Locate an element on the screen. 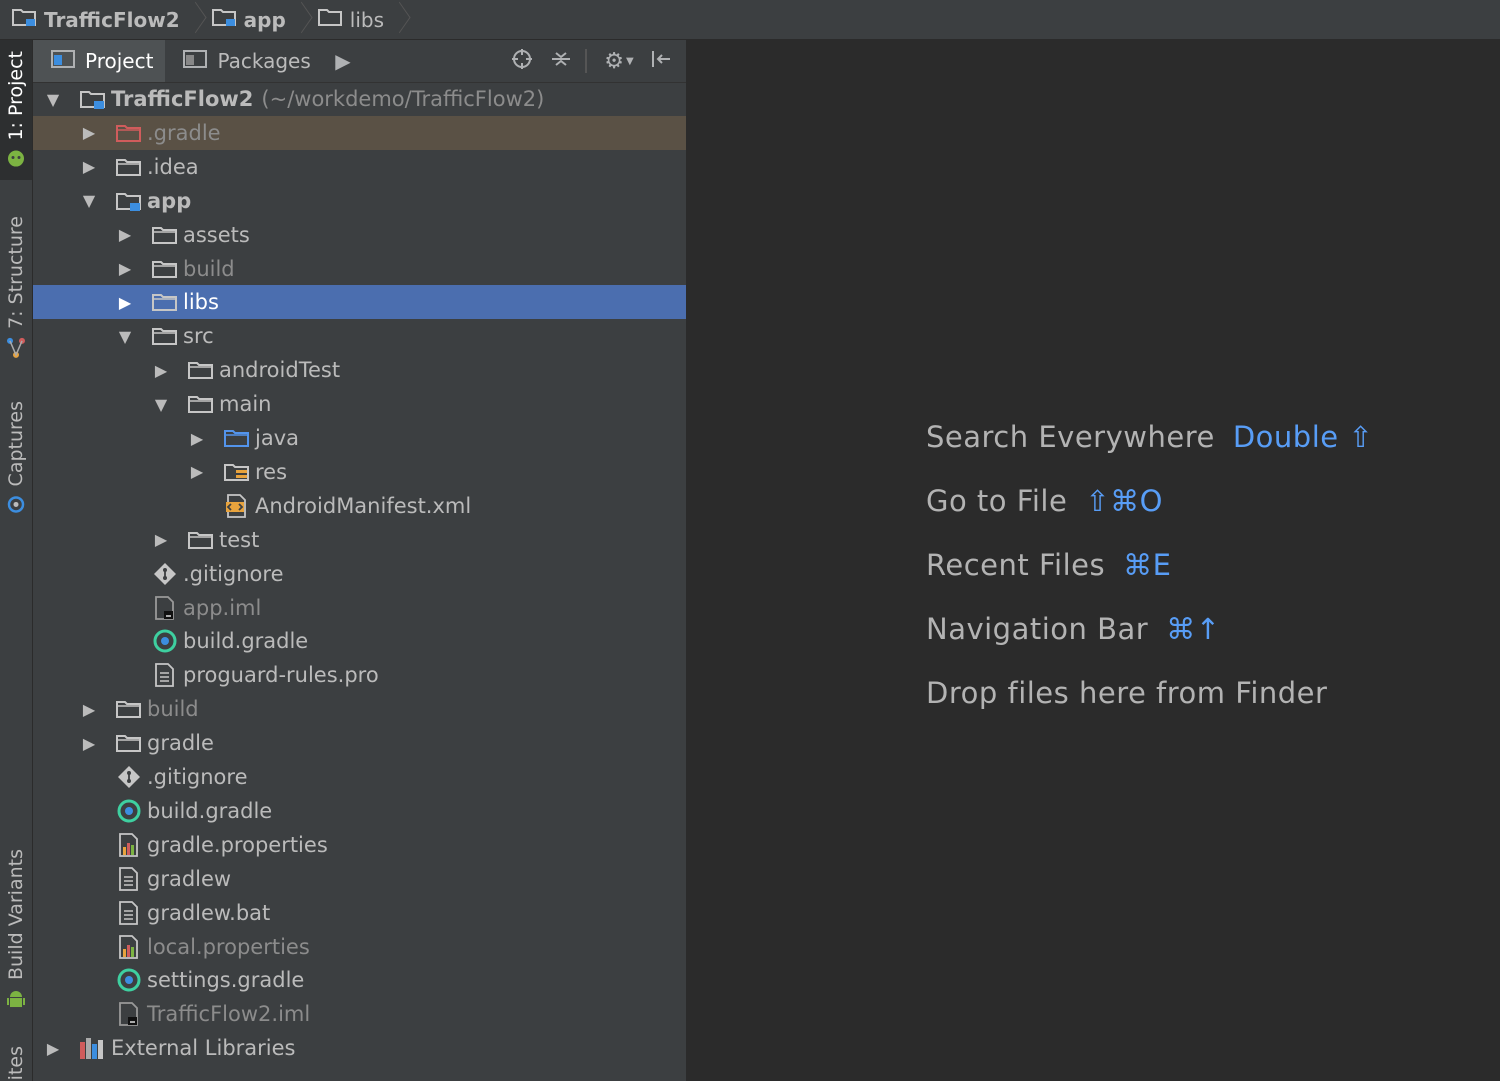 This screenshot has height=1081, width=1500. collapse-all-button is located at coordinates (561, 61).